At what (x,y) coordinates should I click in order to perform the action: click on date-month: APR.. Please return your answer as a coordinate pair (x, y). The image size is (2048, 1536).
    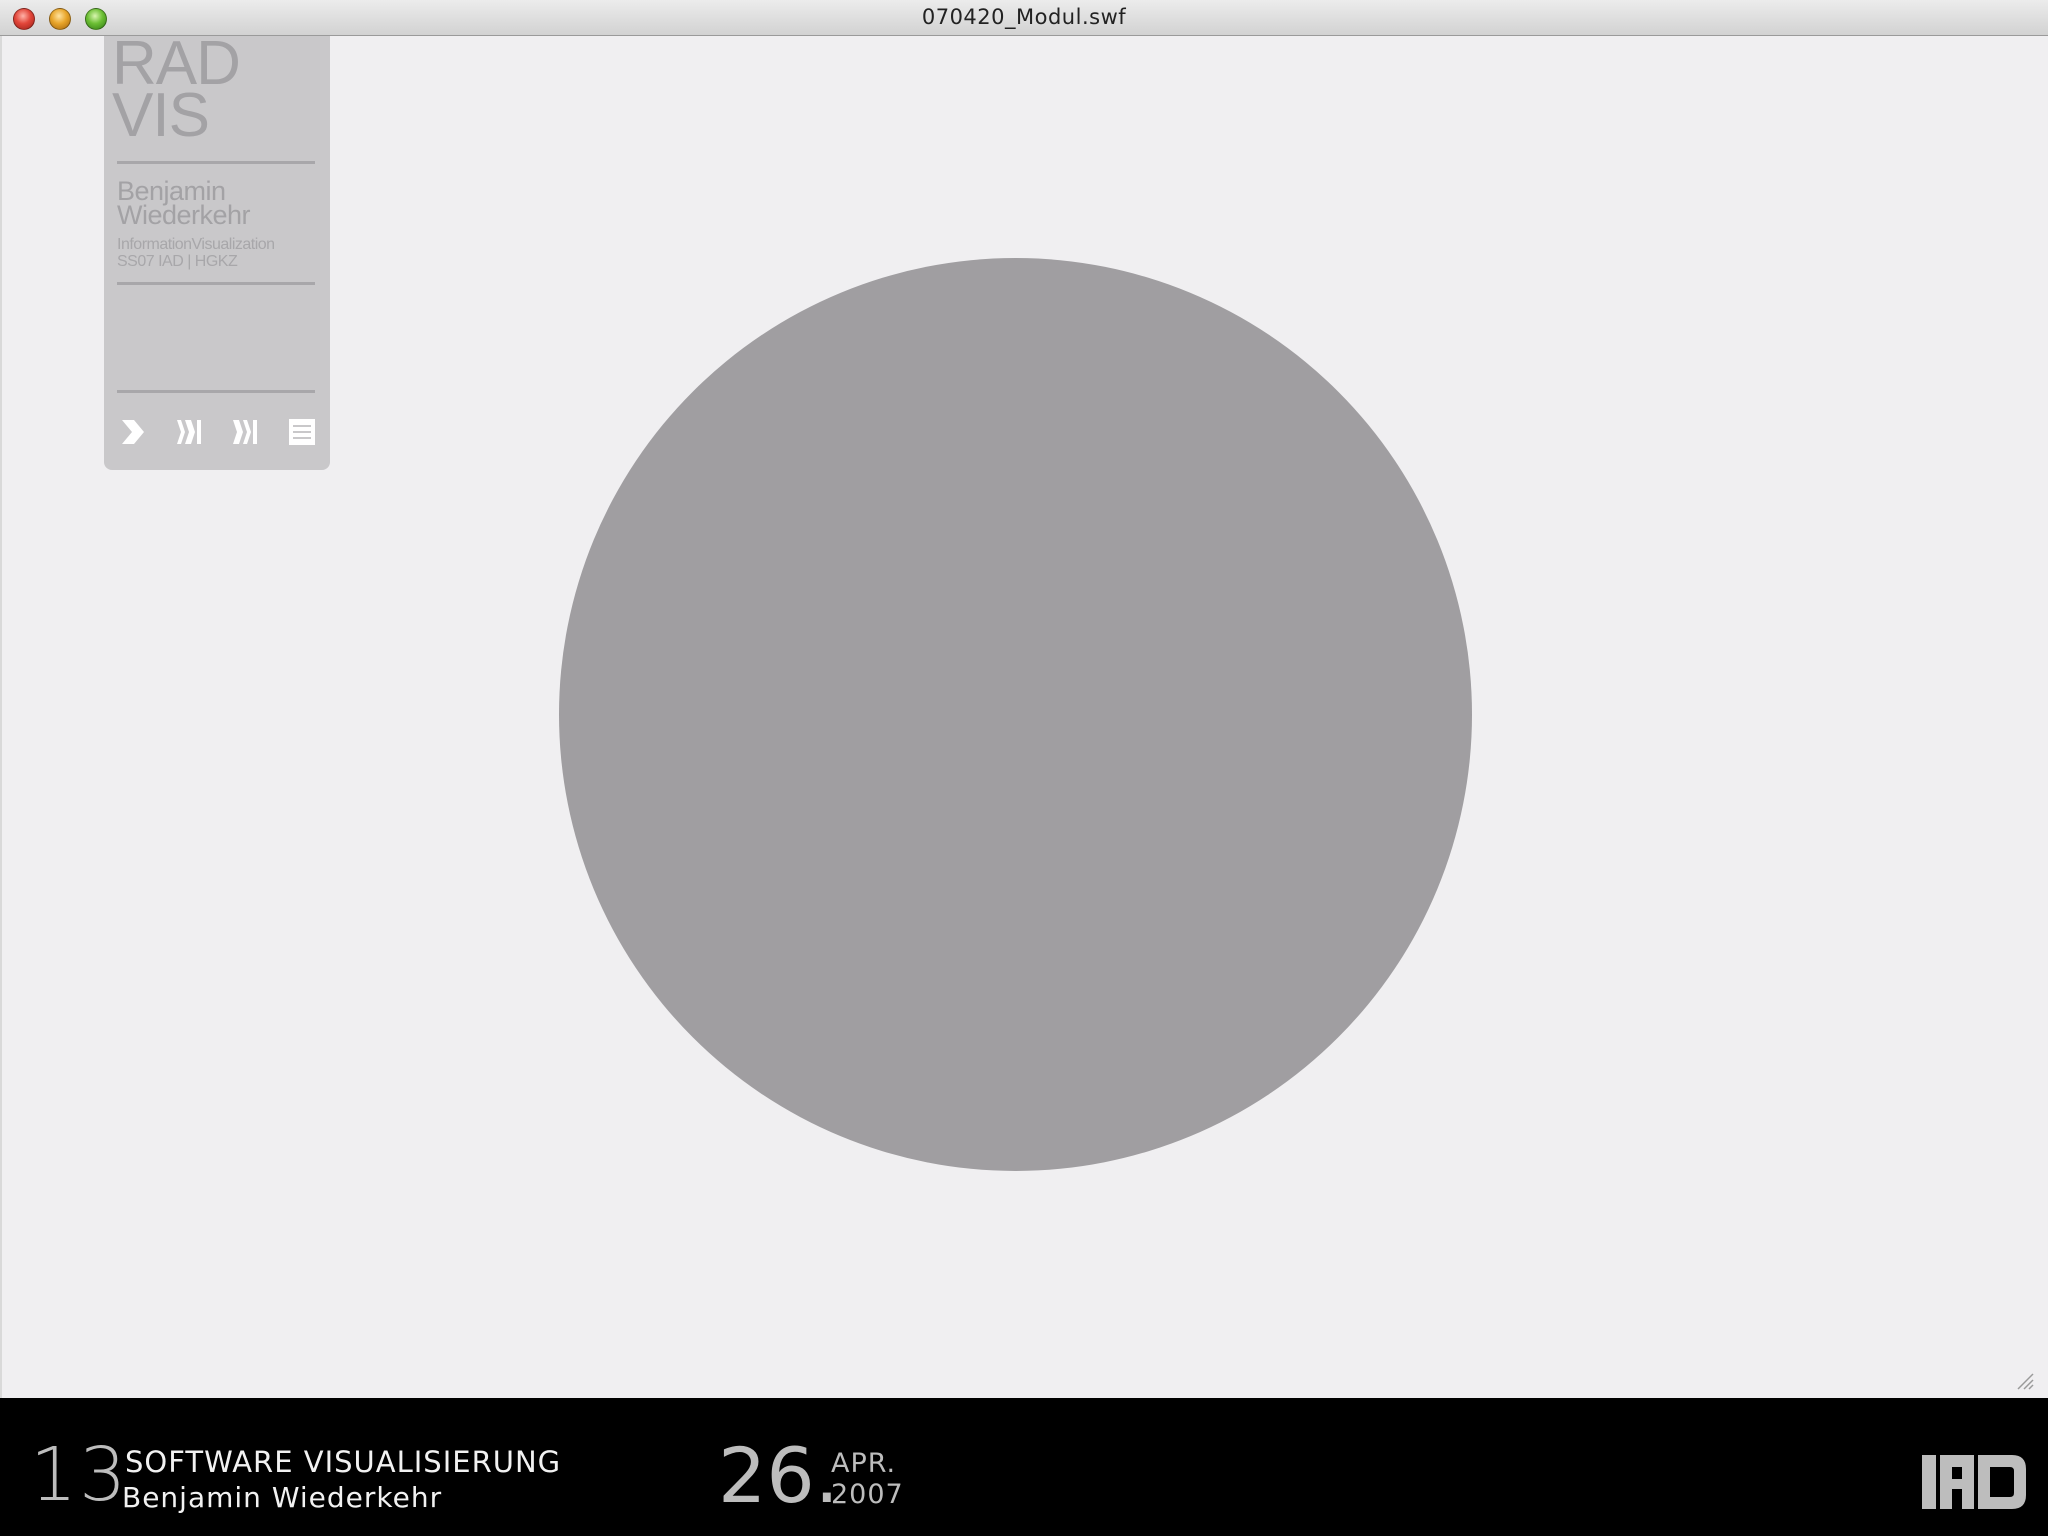
    Looking at the image, I should click on (864, 1463).